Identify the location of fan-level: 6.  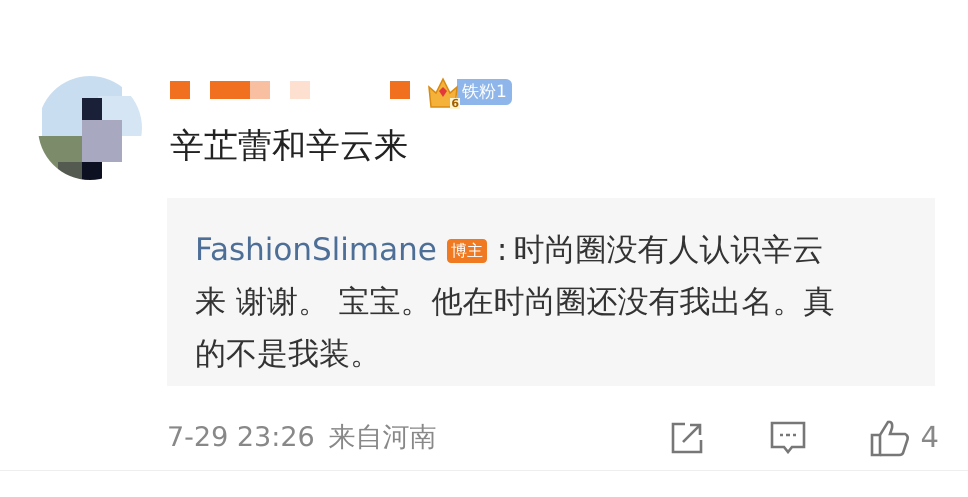
(455, 103).